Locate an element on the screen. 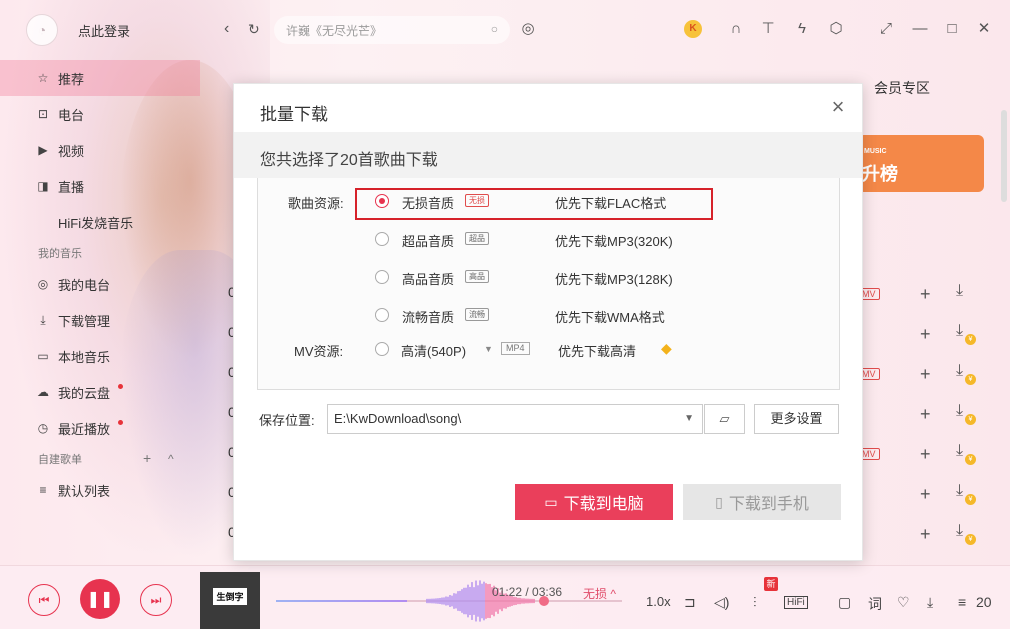 Image resolution: width=1010 pixels, height=629 pixels. equalizer-icon: ⫶ is located at coordinates (755, 602).